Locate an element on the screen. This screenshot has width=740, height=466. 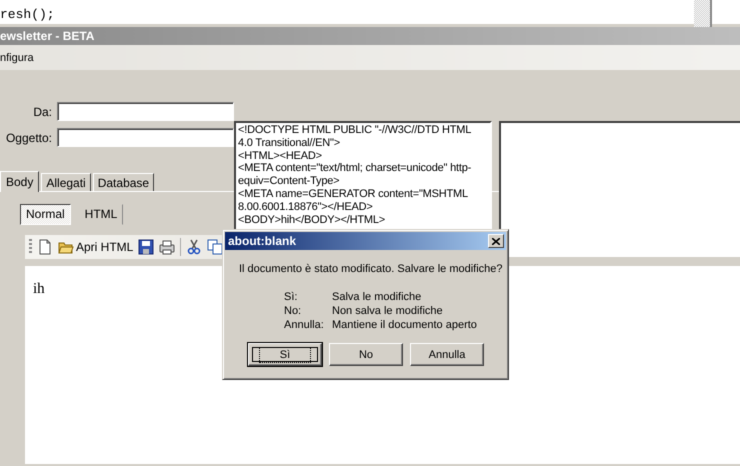
option-key: Annulla: is located at coordinates (308, 325).